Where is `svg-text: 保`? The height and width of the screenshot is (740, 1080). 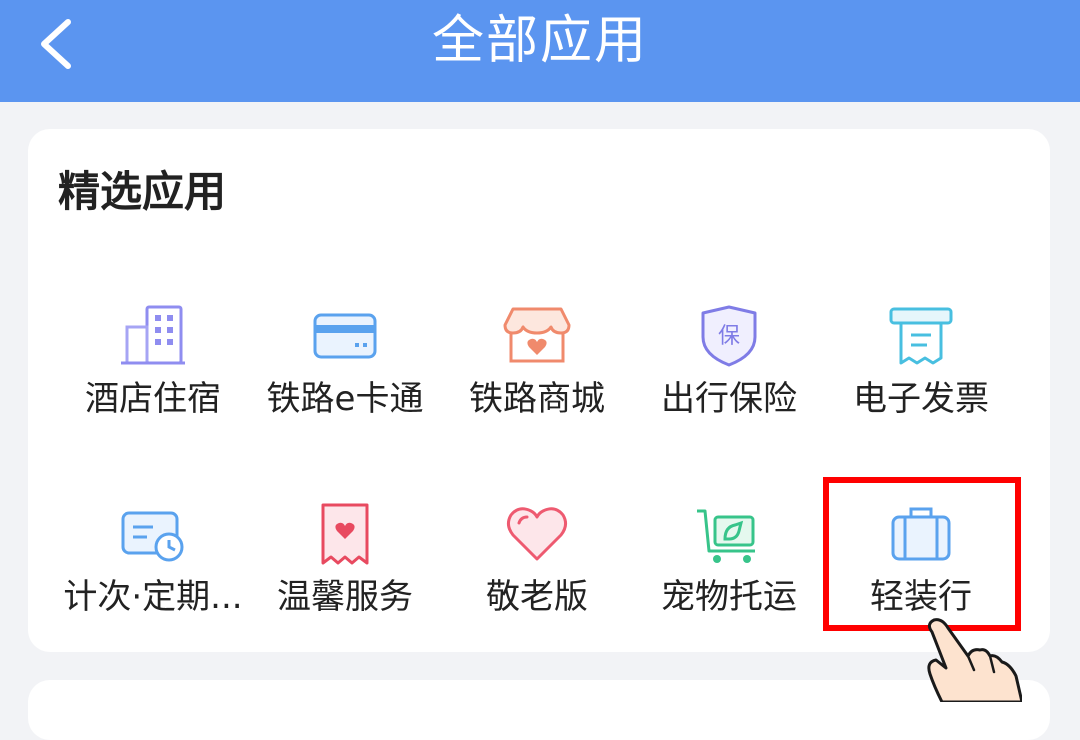 svg-text: 保 is located at coordinates (729, 336).